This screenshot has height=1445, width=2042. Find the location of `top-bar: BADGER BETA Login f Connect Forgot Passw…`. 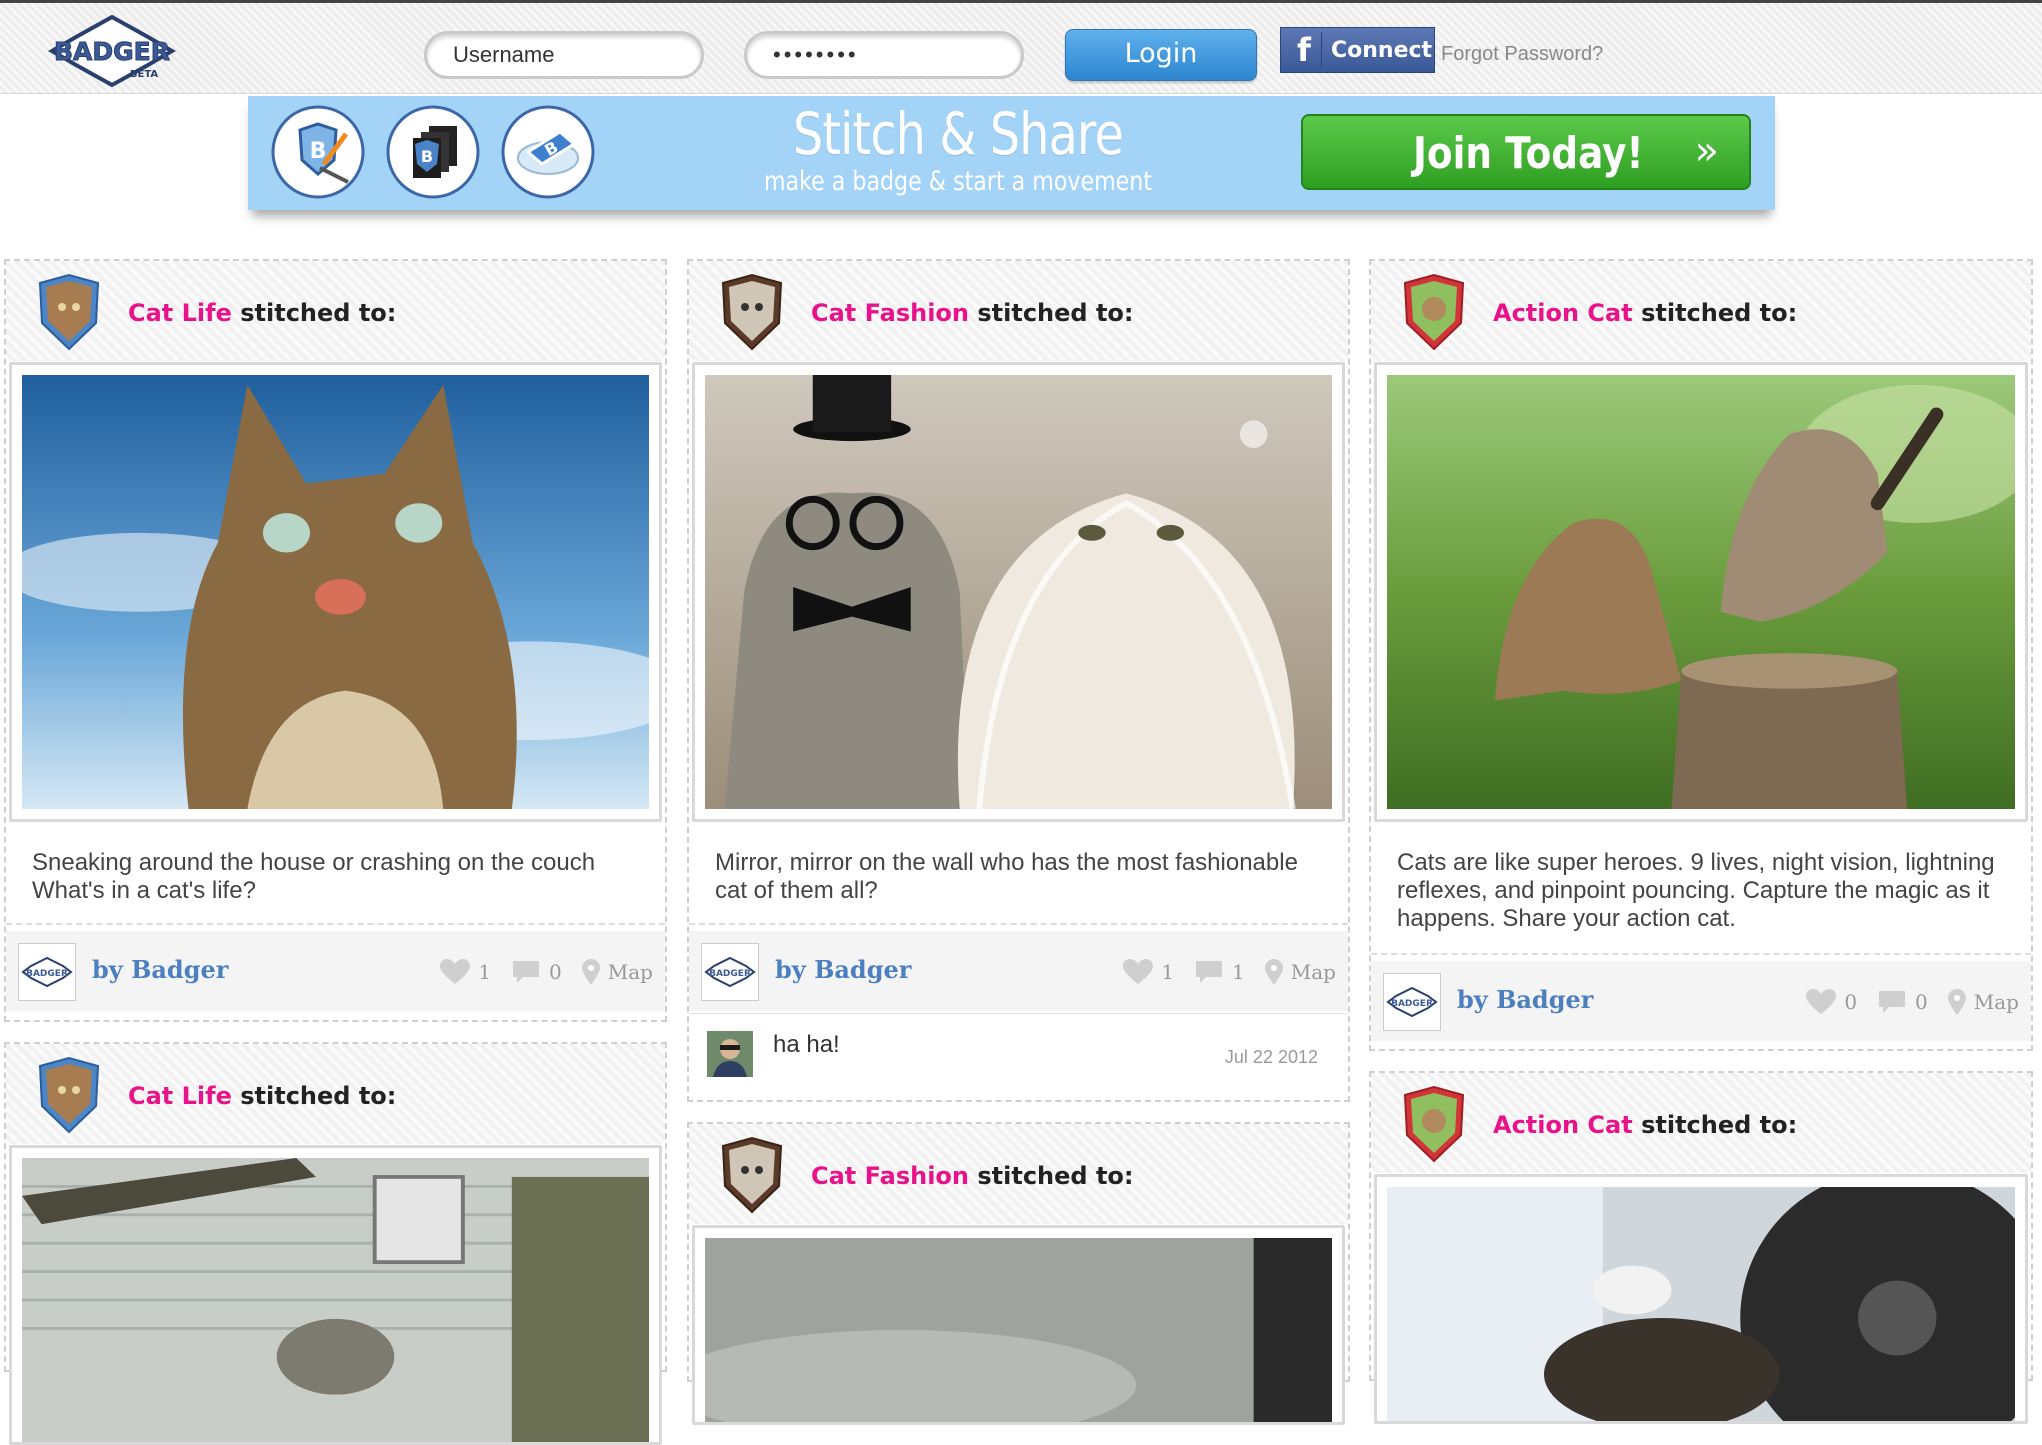

top-bar: BADGER BETA Login f Connect Forgot Passw… is located at coordinates (1021, 47).